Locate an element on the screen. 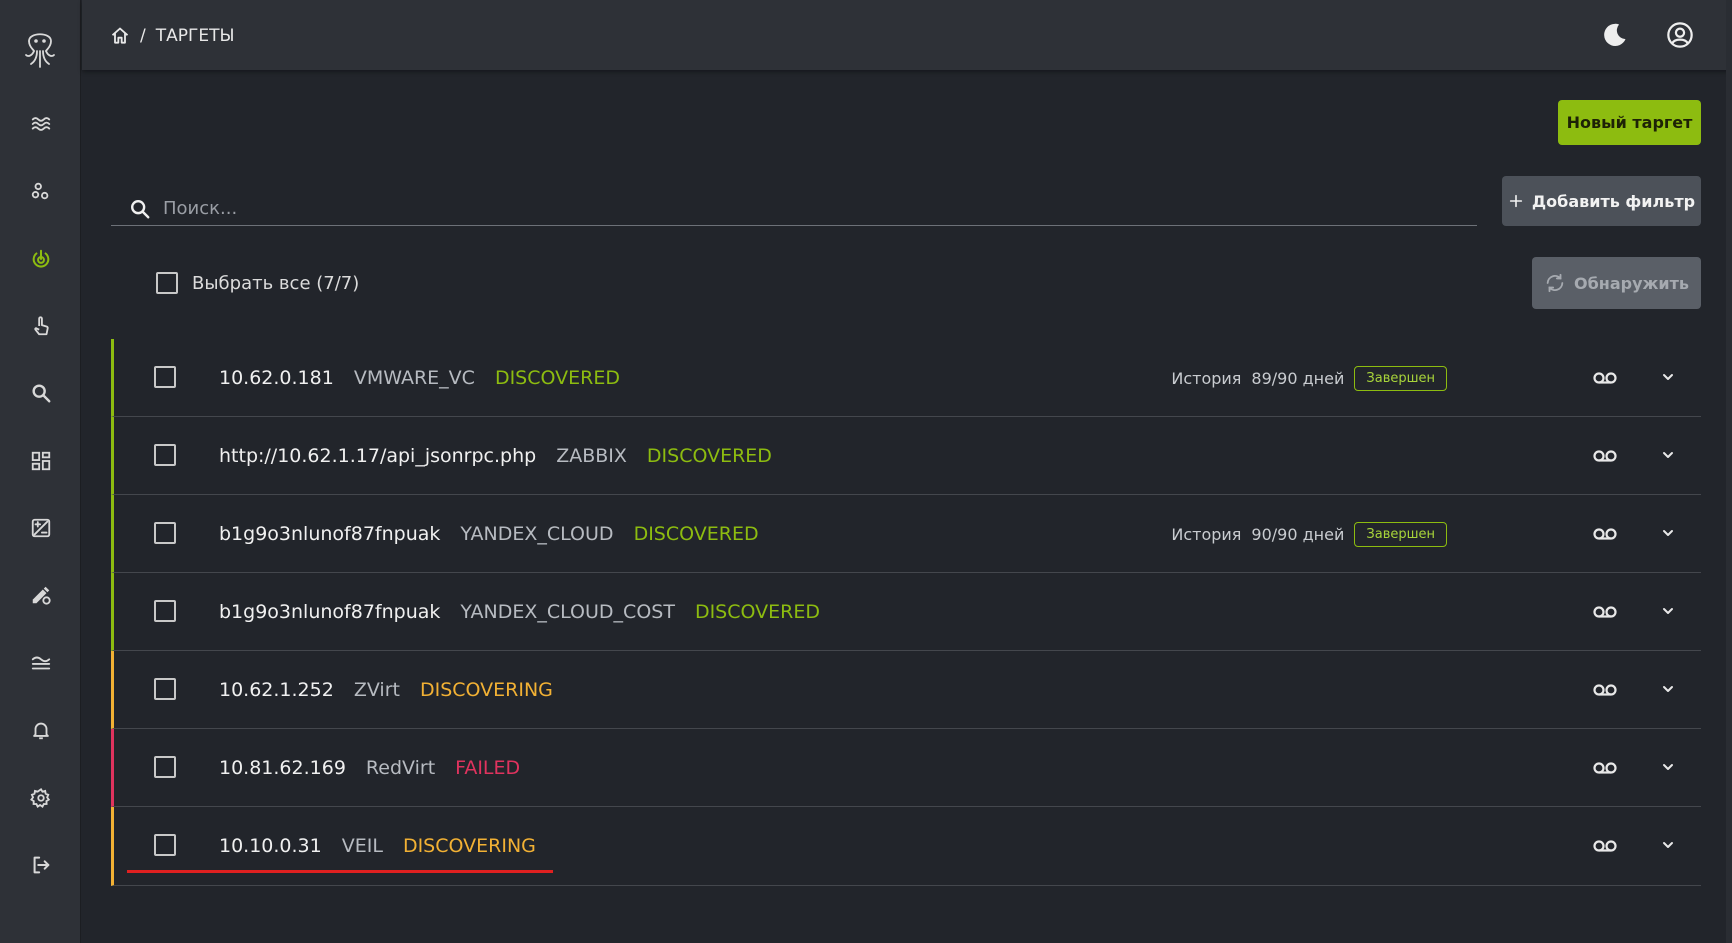 This screenshot has width=1732, height=943. sidebar is located at coordinates (40, 471).